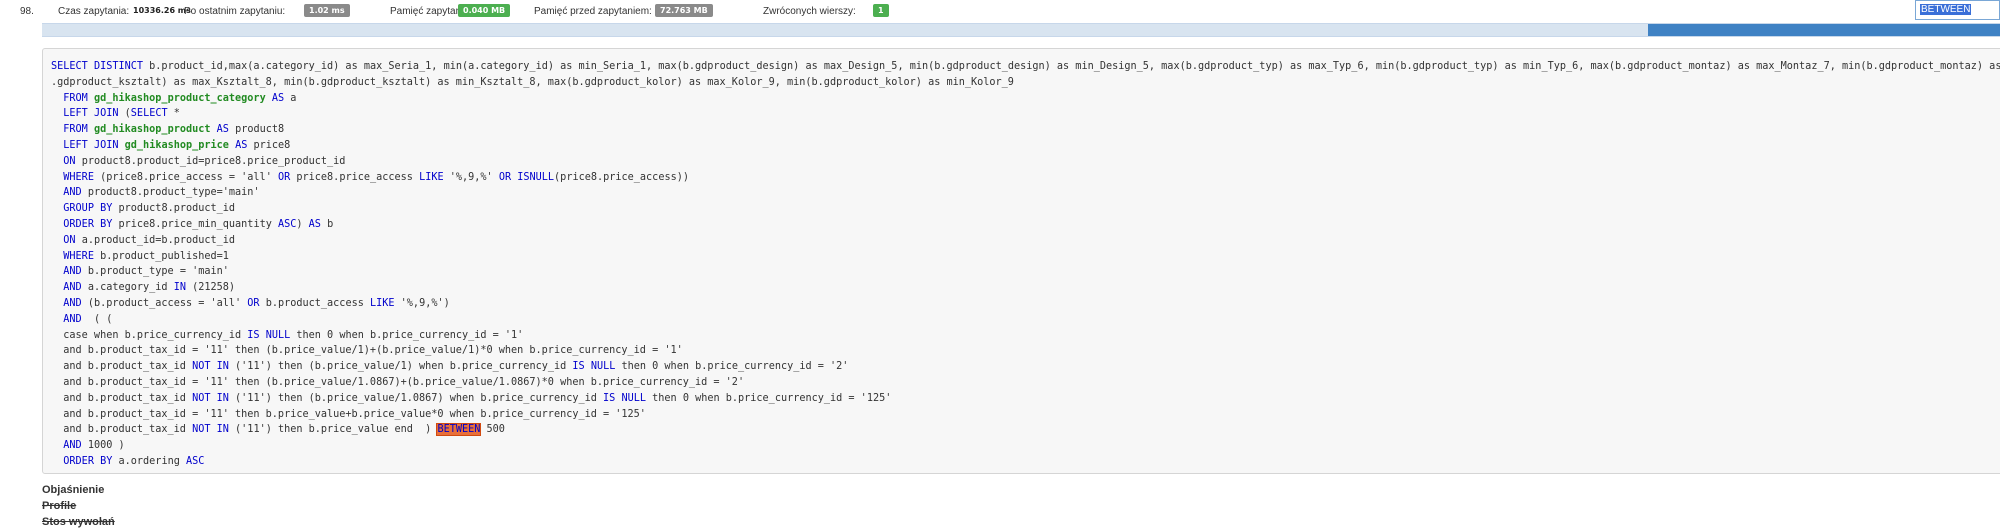 This screenshot has height=528, width=2000. What do you see at coordinates (161, 193) in the screenshot?
I see `sql-line: AND product8.product_type='main'` at bounding box center [161, 193].